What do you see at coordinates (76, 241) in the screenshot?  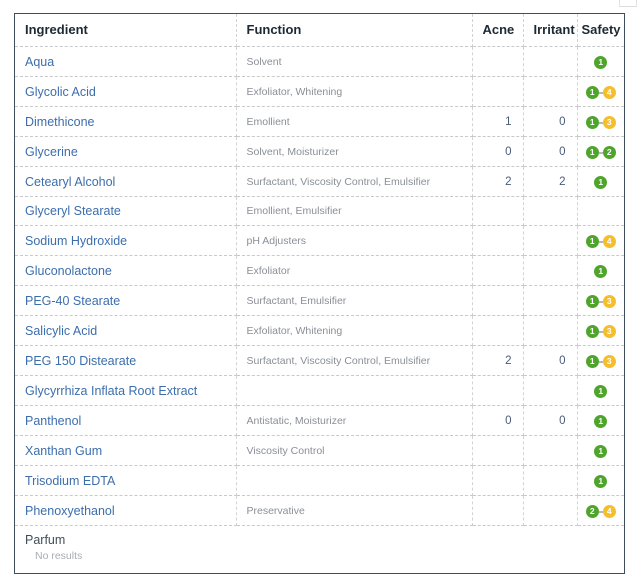 I see `ingredient-link: Sodium Hydroxide` at bounding box center [76, 241].